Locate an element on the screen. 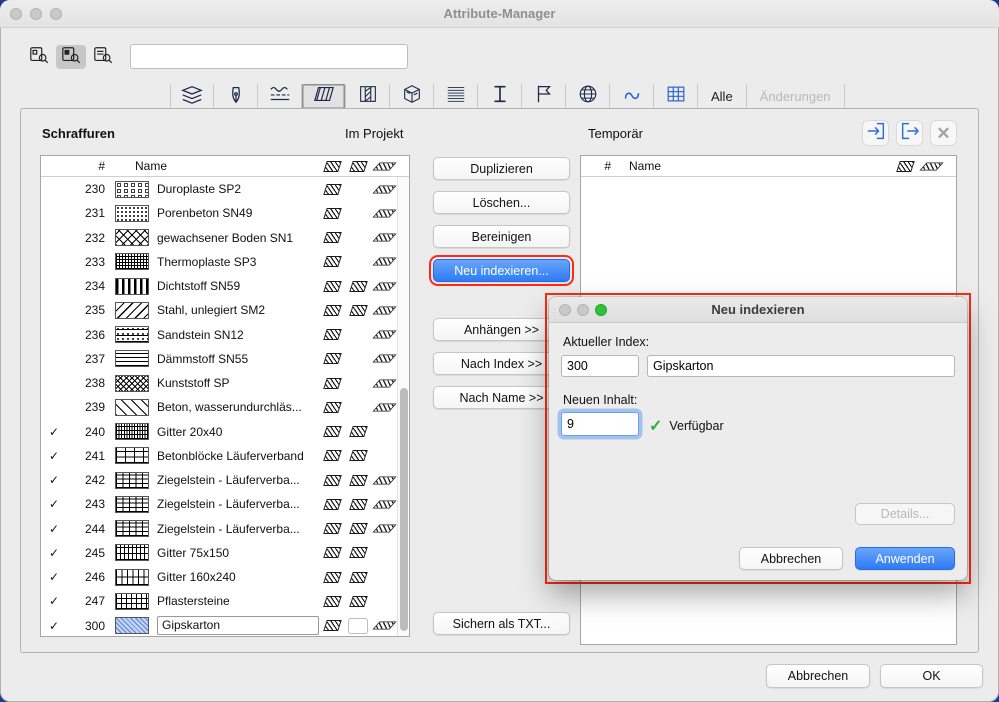 The width and height of the screenshot is (999, 702). apply-button: Anwenden is located at coordinates (905, 558).